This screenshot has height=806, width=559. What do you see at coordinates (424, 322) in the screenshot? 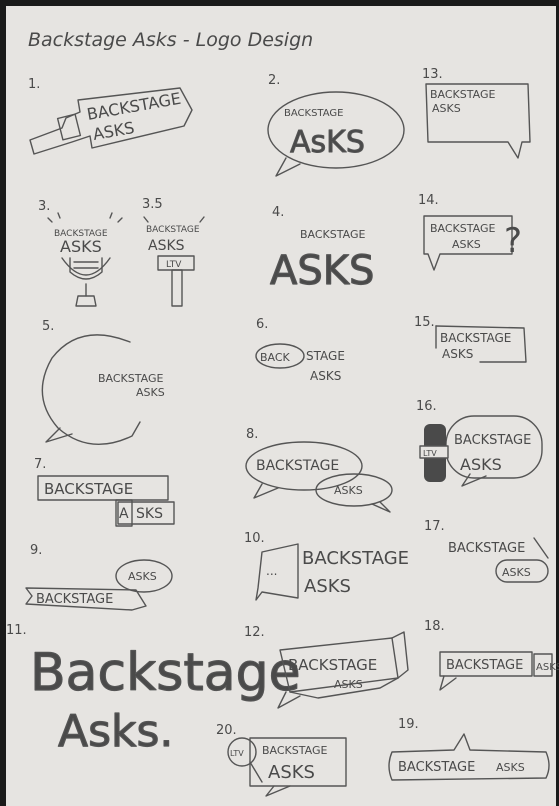
I see `number-15: 15.` at bounding box center [424, 322].